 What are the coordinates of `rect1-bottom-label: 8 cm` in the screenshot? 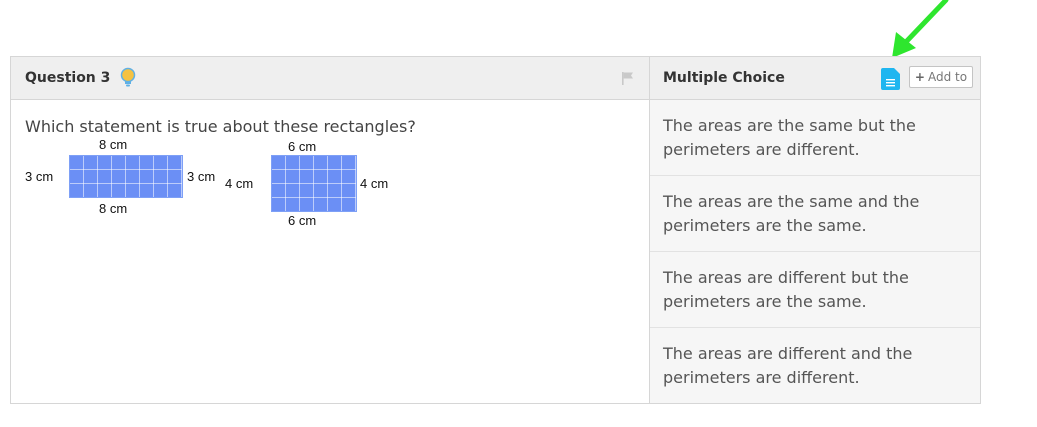 It's located at (113, 208).